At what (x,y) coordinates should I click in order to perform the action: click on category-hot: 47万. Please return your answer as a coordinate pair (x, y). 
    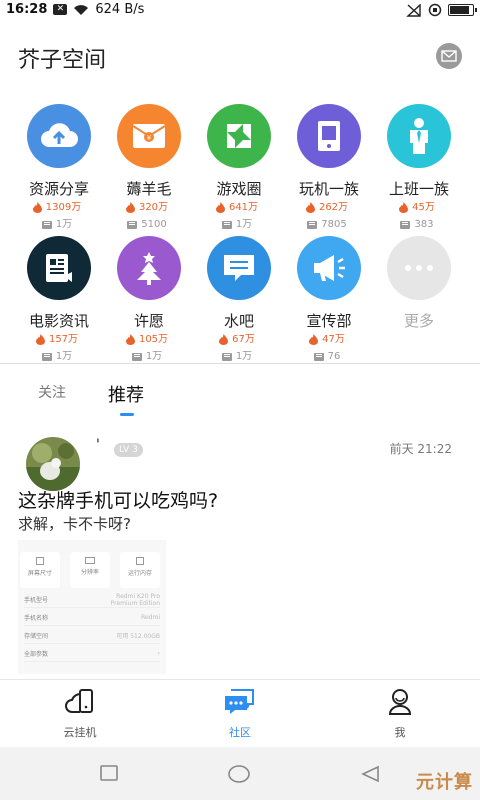
    Looking at the image, I should click on (327, 339).